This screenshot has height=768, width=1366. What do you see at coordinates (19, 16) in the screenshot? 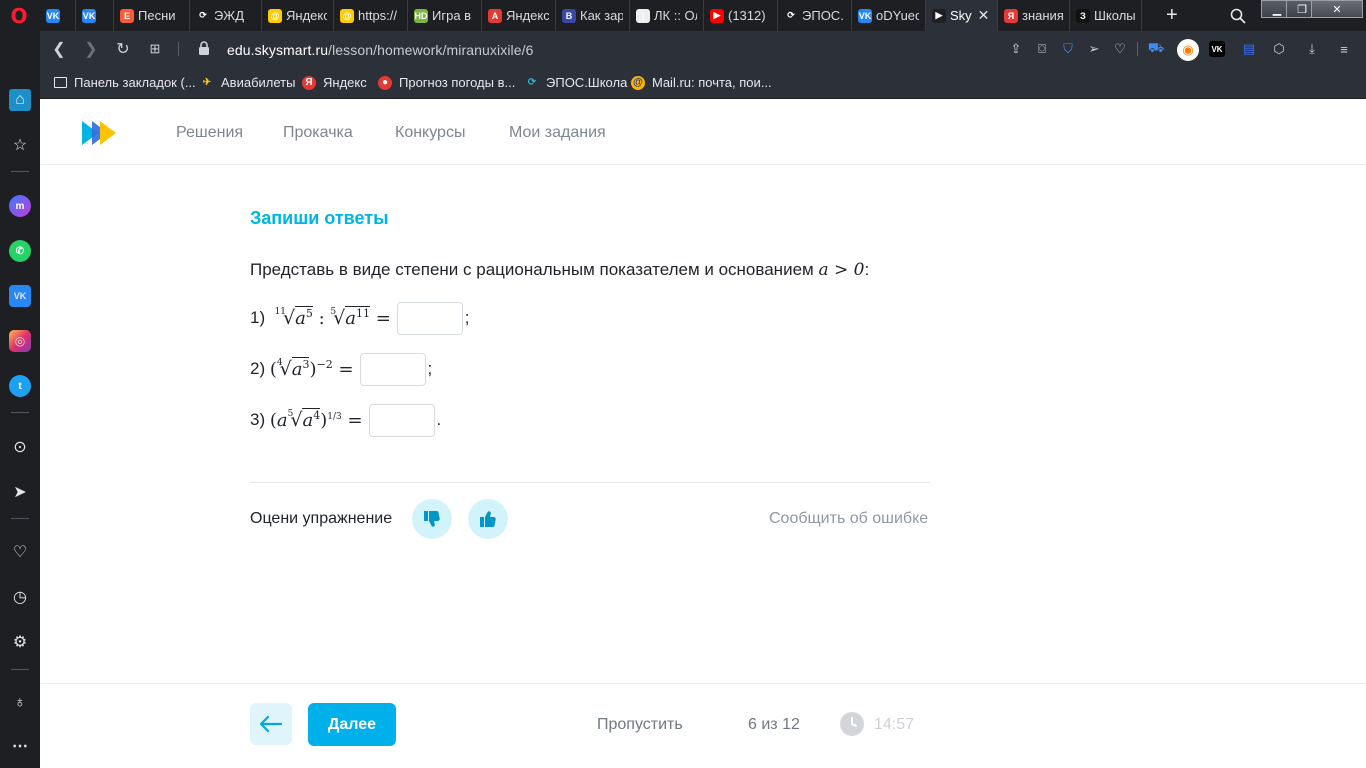
I see `opera-logo-icon: O` at bounding box center [19, 16].